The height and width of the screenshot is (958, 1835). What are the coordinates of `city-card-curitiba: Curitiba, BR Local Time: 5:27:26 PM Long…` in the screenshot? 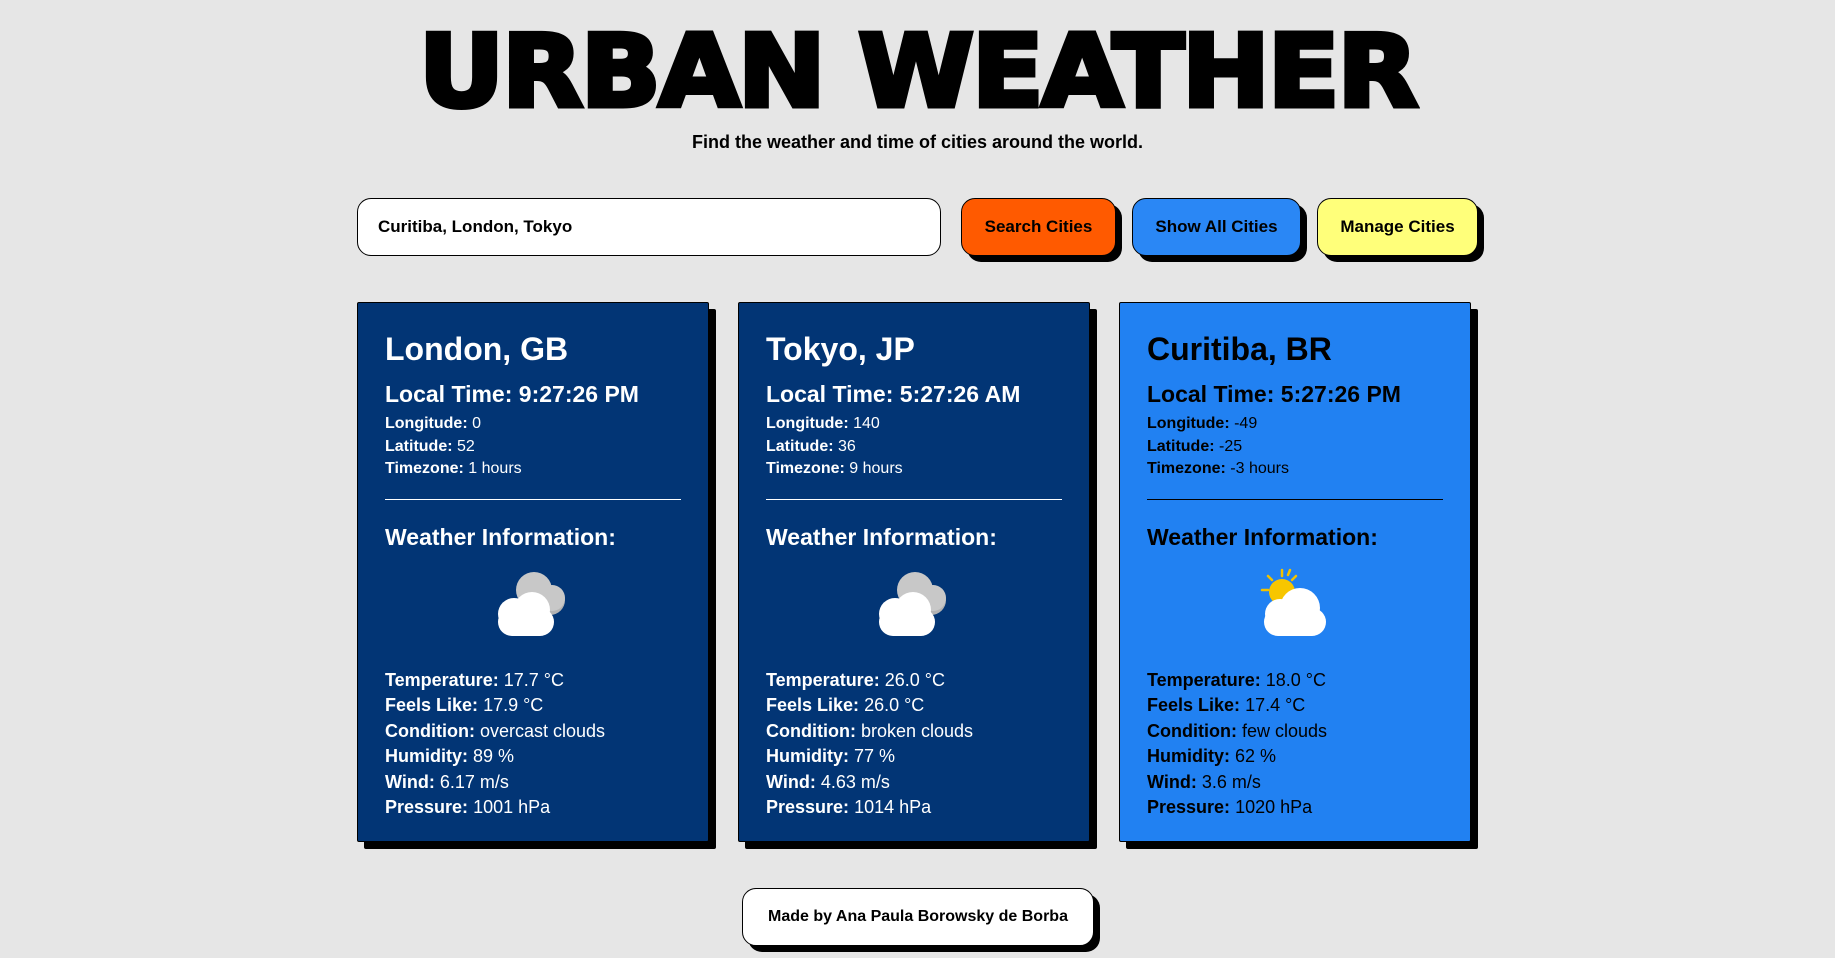 It's located at (1295, 572).